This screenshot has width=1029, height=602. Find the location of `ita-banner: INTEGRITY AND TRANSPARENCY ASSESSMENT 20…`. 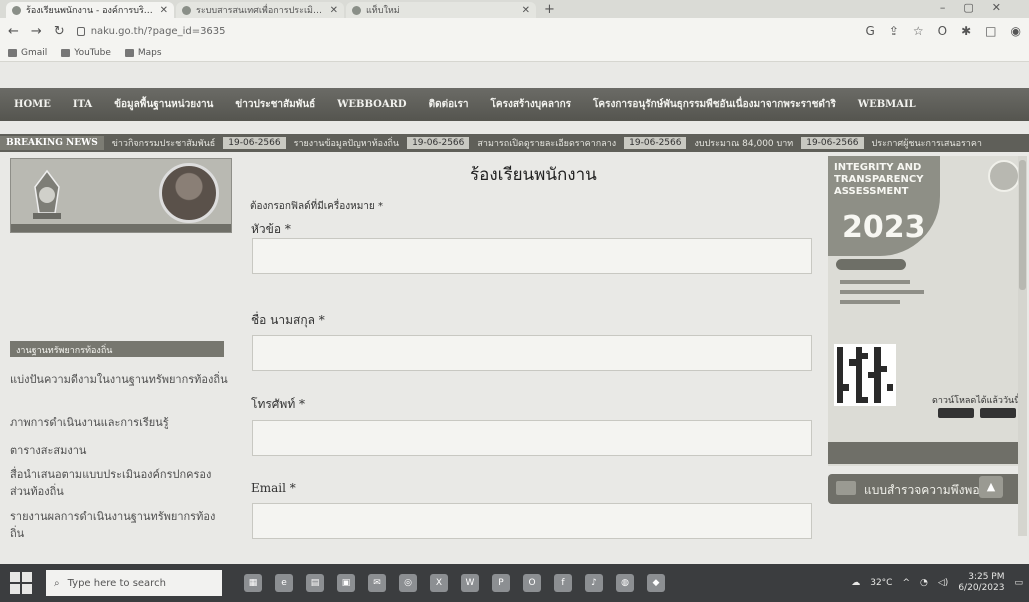

ita-banner: INTEGRITY AND TRANSPARENCY ASSESSMENT 20… is located at coordinates (927, 311).